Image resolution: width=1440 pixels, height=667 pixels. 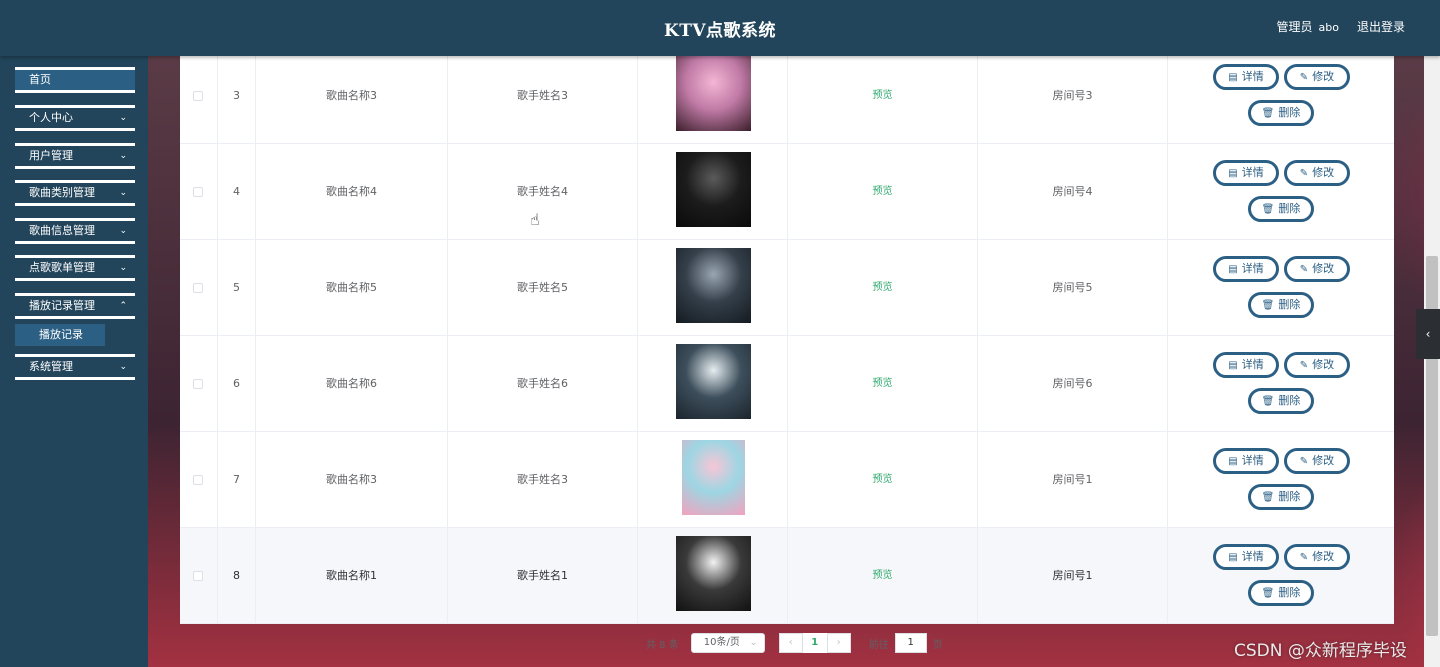 What do you see at coordinates (75, 118) in the screenshot?
I see `sidebar-item-profile: 个人中心 ⌄` at bounding box center [75, 118].